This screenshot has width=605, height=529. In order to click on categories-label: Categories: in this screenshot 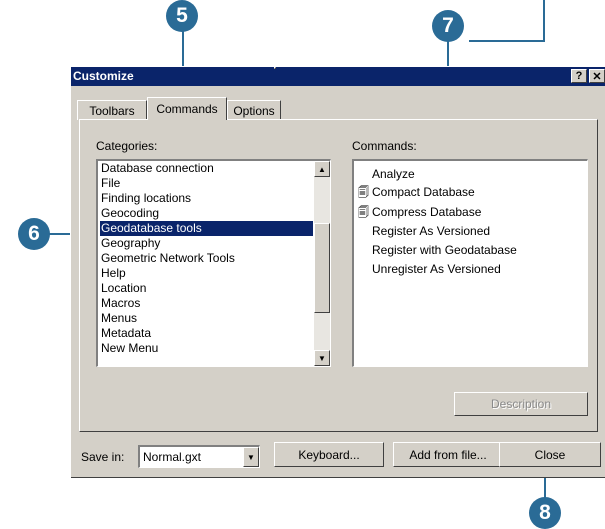, I will do `click(127, 146)`.